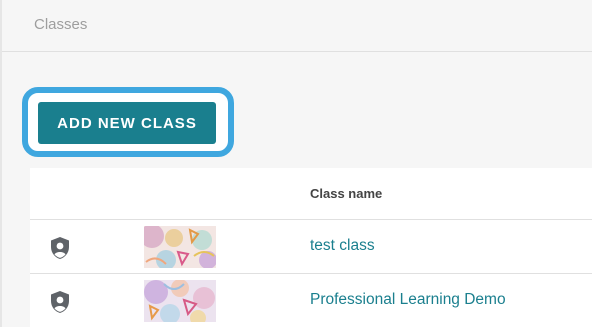 Image resolution: width=592 pixels, height=327 pixels. Describe the element at coordinates (127, 123) in the screenshot. I see `add-new-class-button: ADD NEW CLASS` at that location.